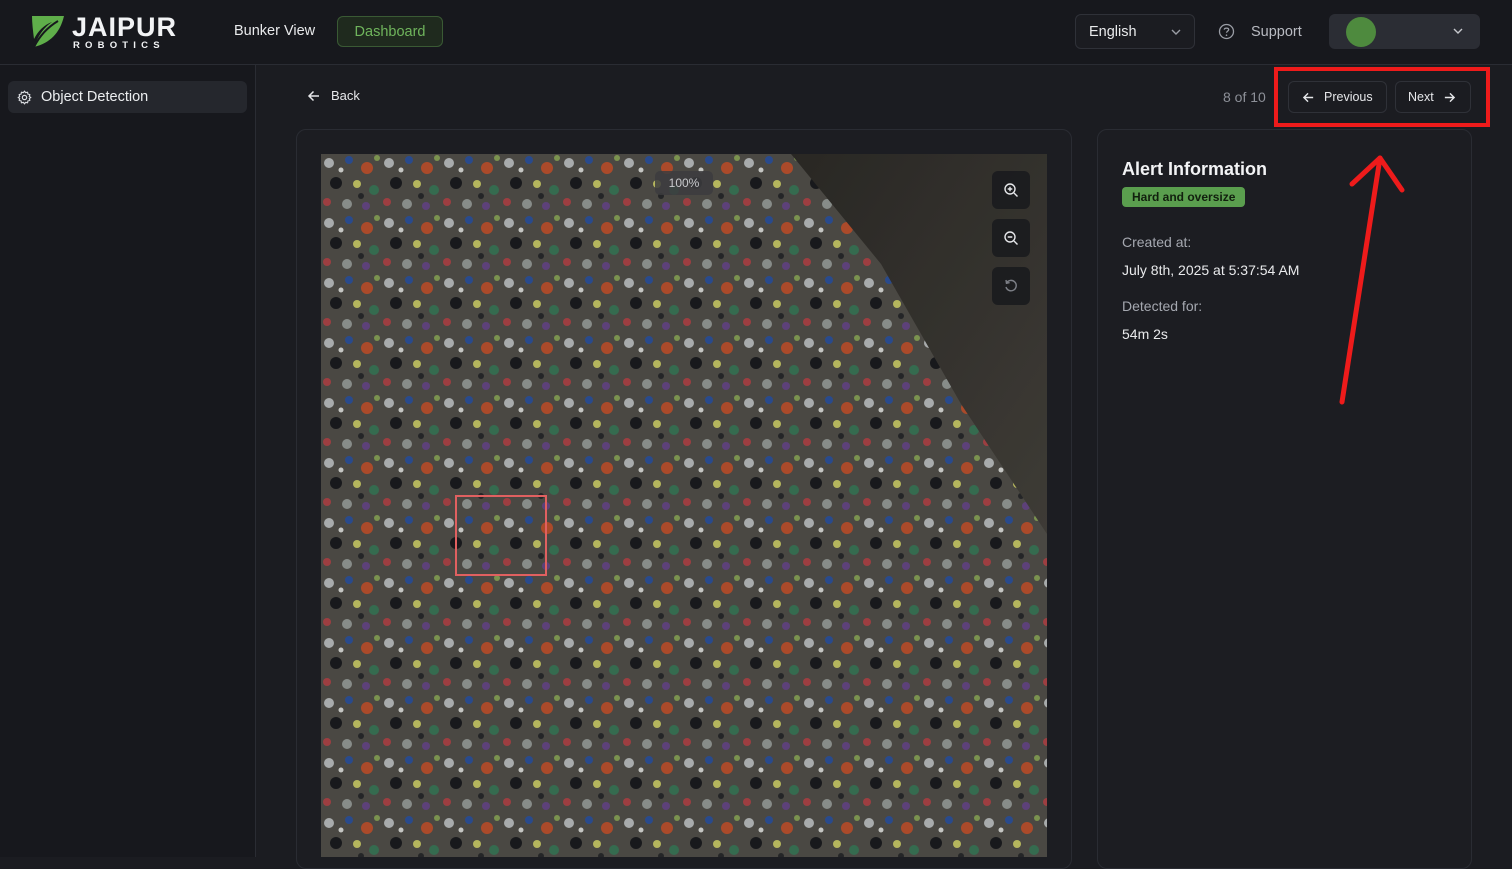 This screenshot has height=869, width=1512. I want to click on support-link: Support, so click(1260, 31).